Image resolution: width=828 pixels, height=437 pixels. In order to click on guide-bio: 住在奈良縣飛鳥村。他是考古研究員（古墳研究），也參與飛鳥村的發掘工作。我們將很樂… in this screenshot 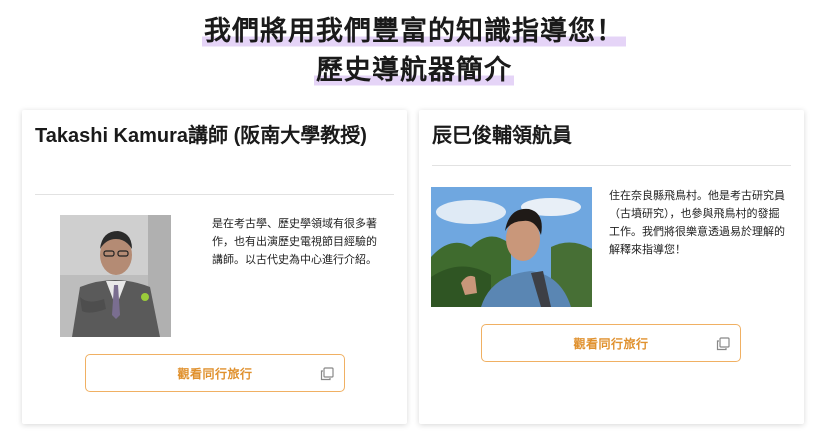, I will do `click(697, 222)`.